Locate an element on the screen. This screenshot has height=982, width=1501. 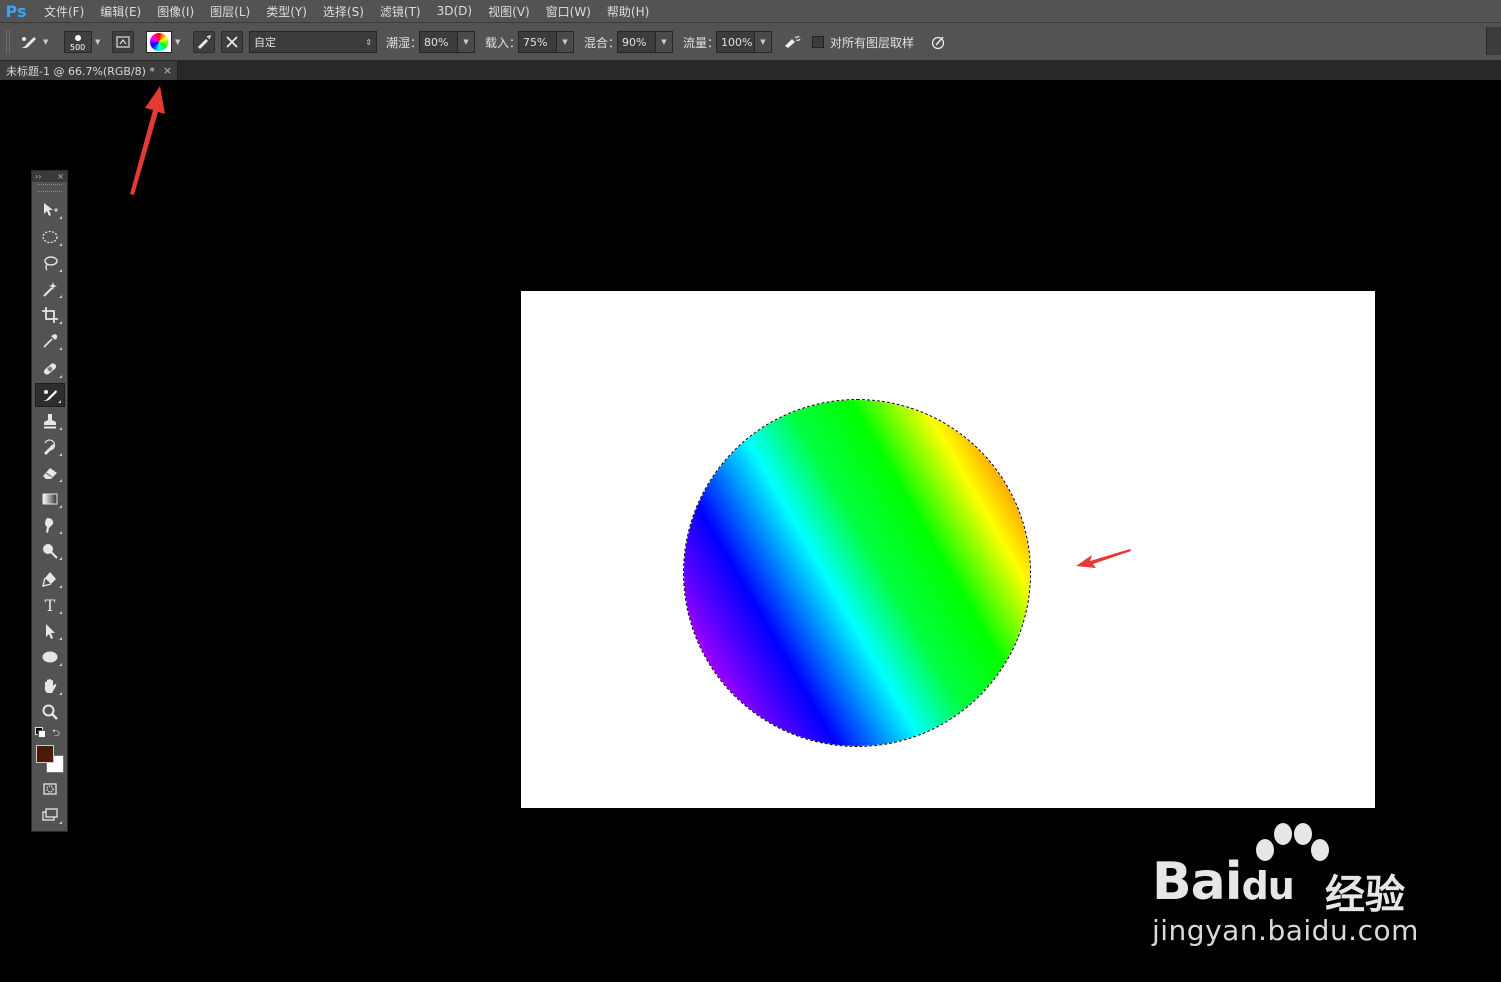
menu-layer: 图层(L) is located at coordinates (230, 11).